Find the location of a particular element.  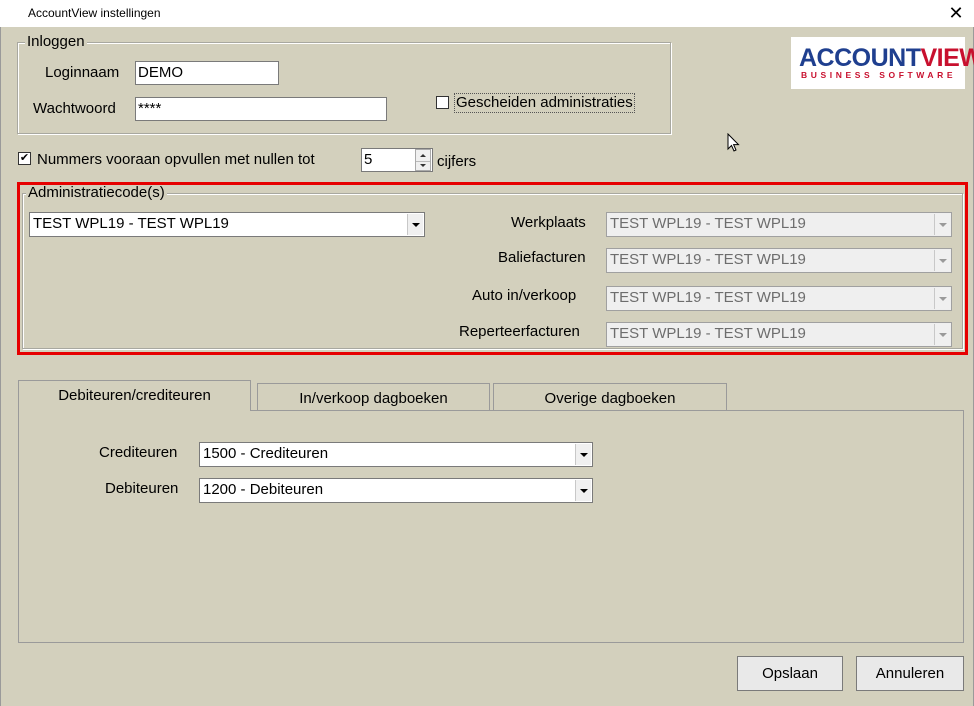

counter-invoices-select-value: TEST WPL19 - TEST WPL19 is located at coordinates (708, 259).